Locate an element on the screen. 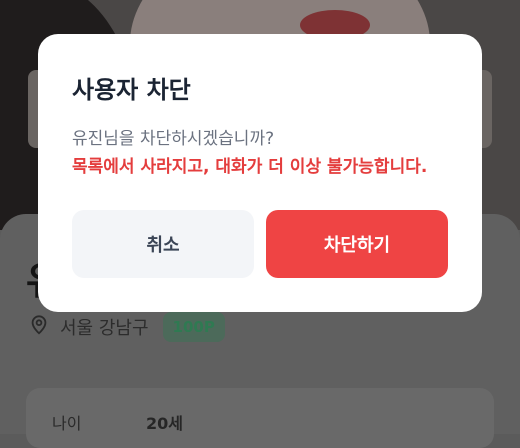 This screenshot has height=448, width=520. dialog-message: 유진님을 차단하시겠습니까? is located at coordinates (173, 139).